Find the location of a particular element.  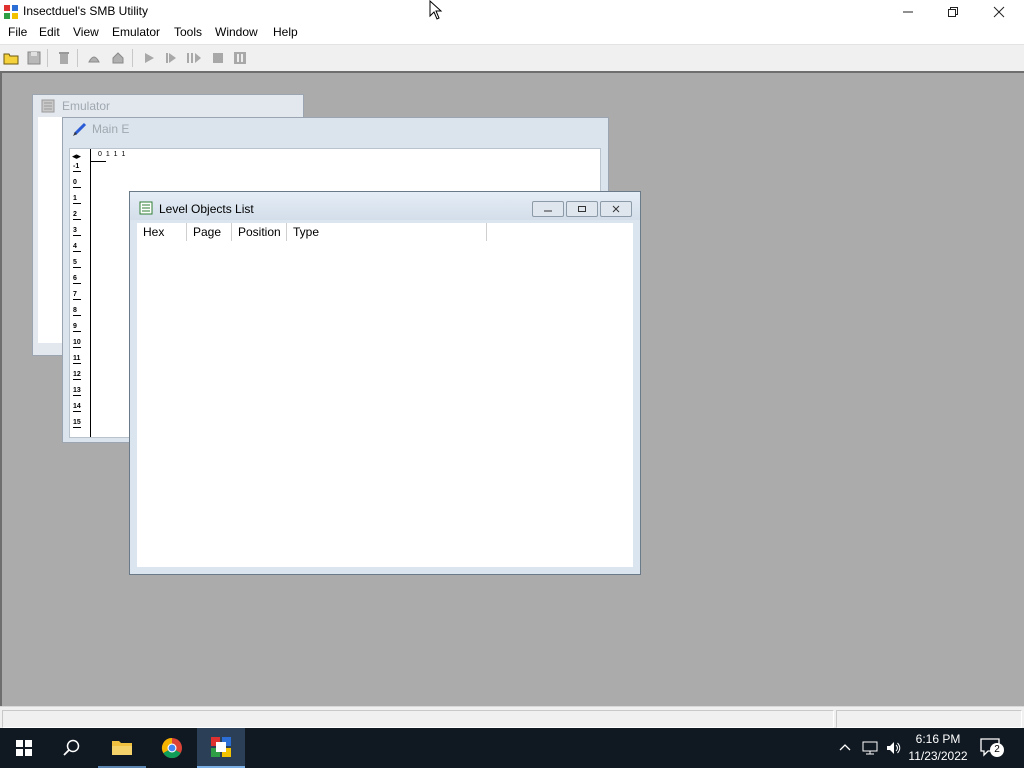

chevron-up-icon is located at coordinates (845, 747).